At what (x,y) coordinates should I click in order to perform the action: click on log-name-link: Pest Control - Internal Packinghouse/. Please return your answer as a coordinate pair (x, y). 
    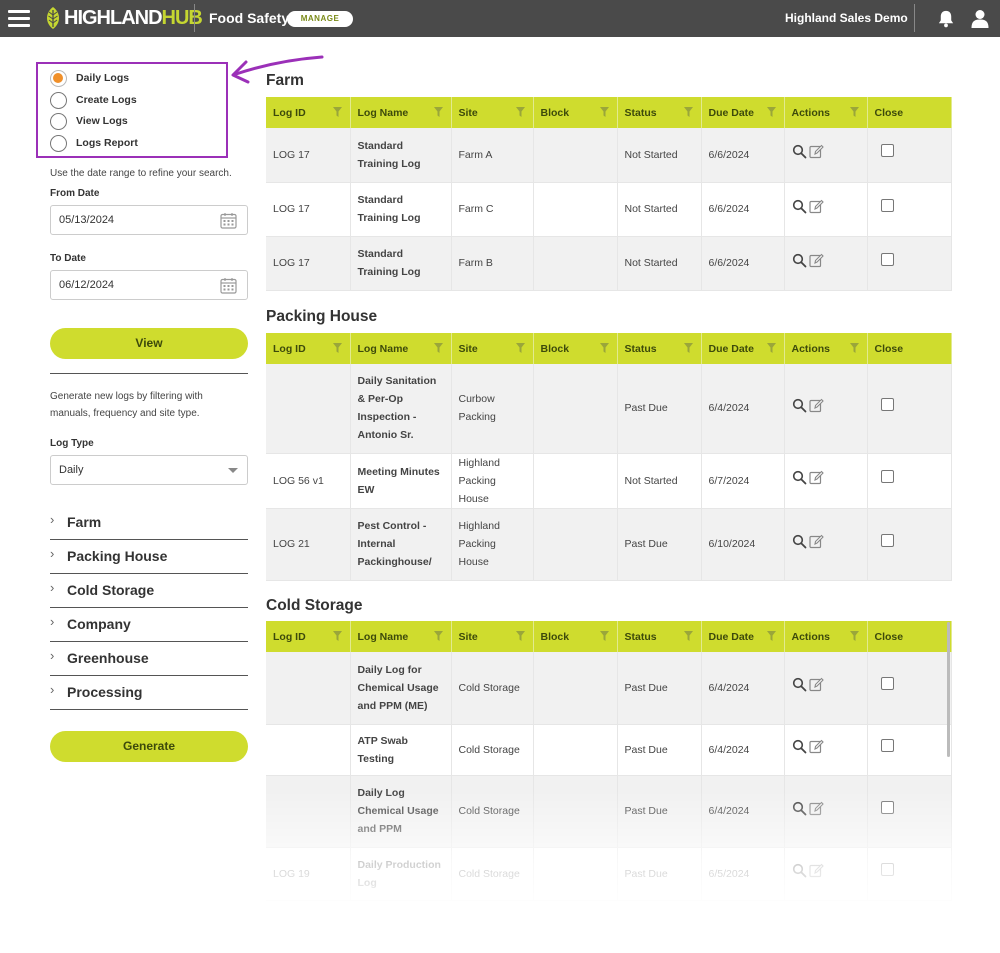
    Looking at the image, I should click on (401, 544).